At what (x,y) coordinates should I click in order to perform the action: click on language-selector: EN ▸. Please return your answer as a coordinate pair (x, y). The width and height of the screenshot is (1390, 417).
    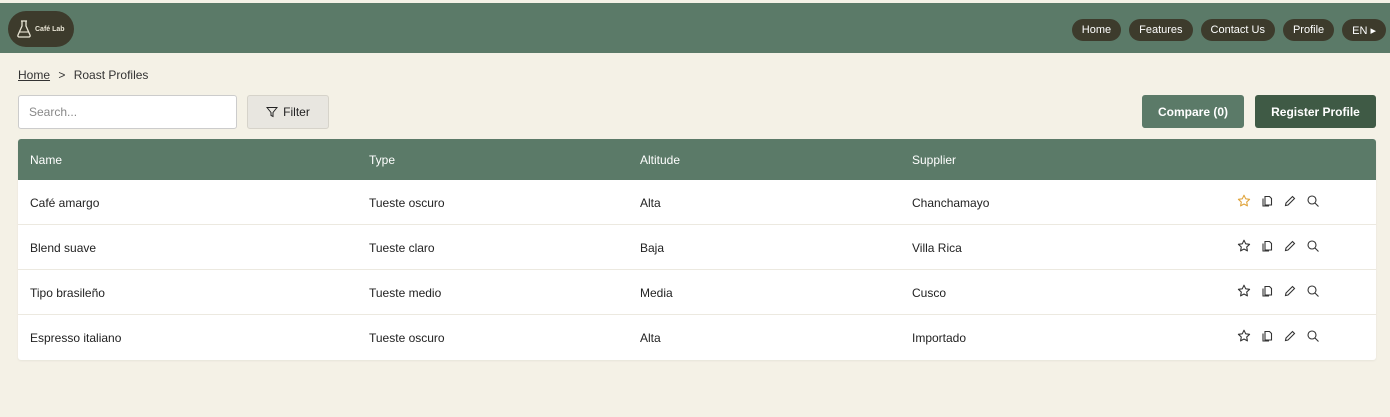
    Looking at the image, I should click on (1364, 30).